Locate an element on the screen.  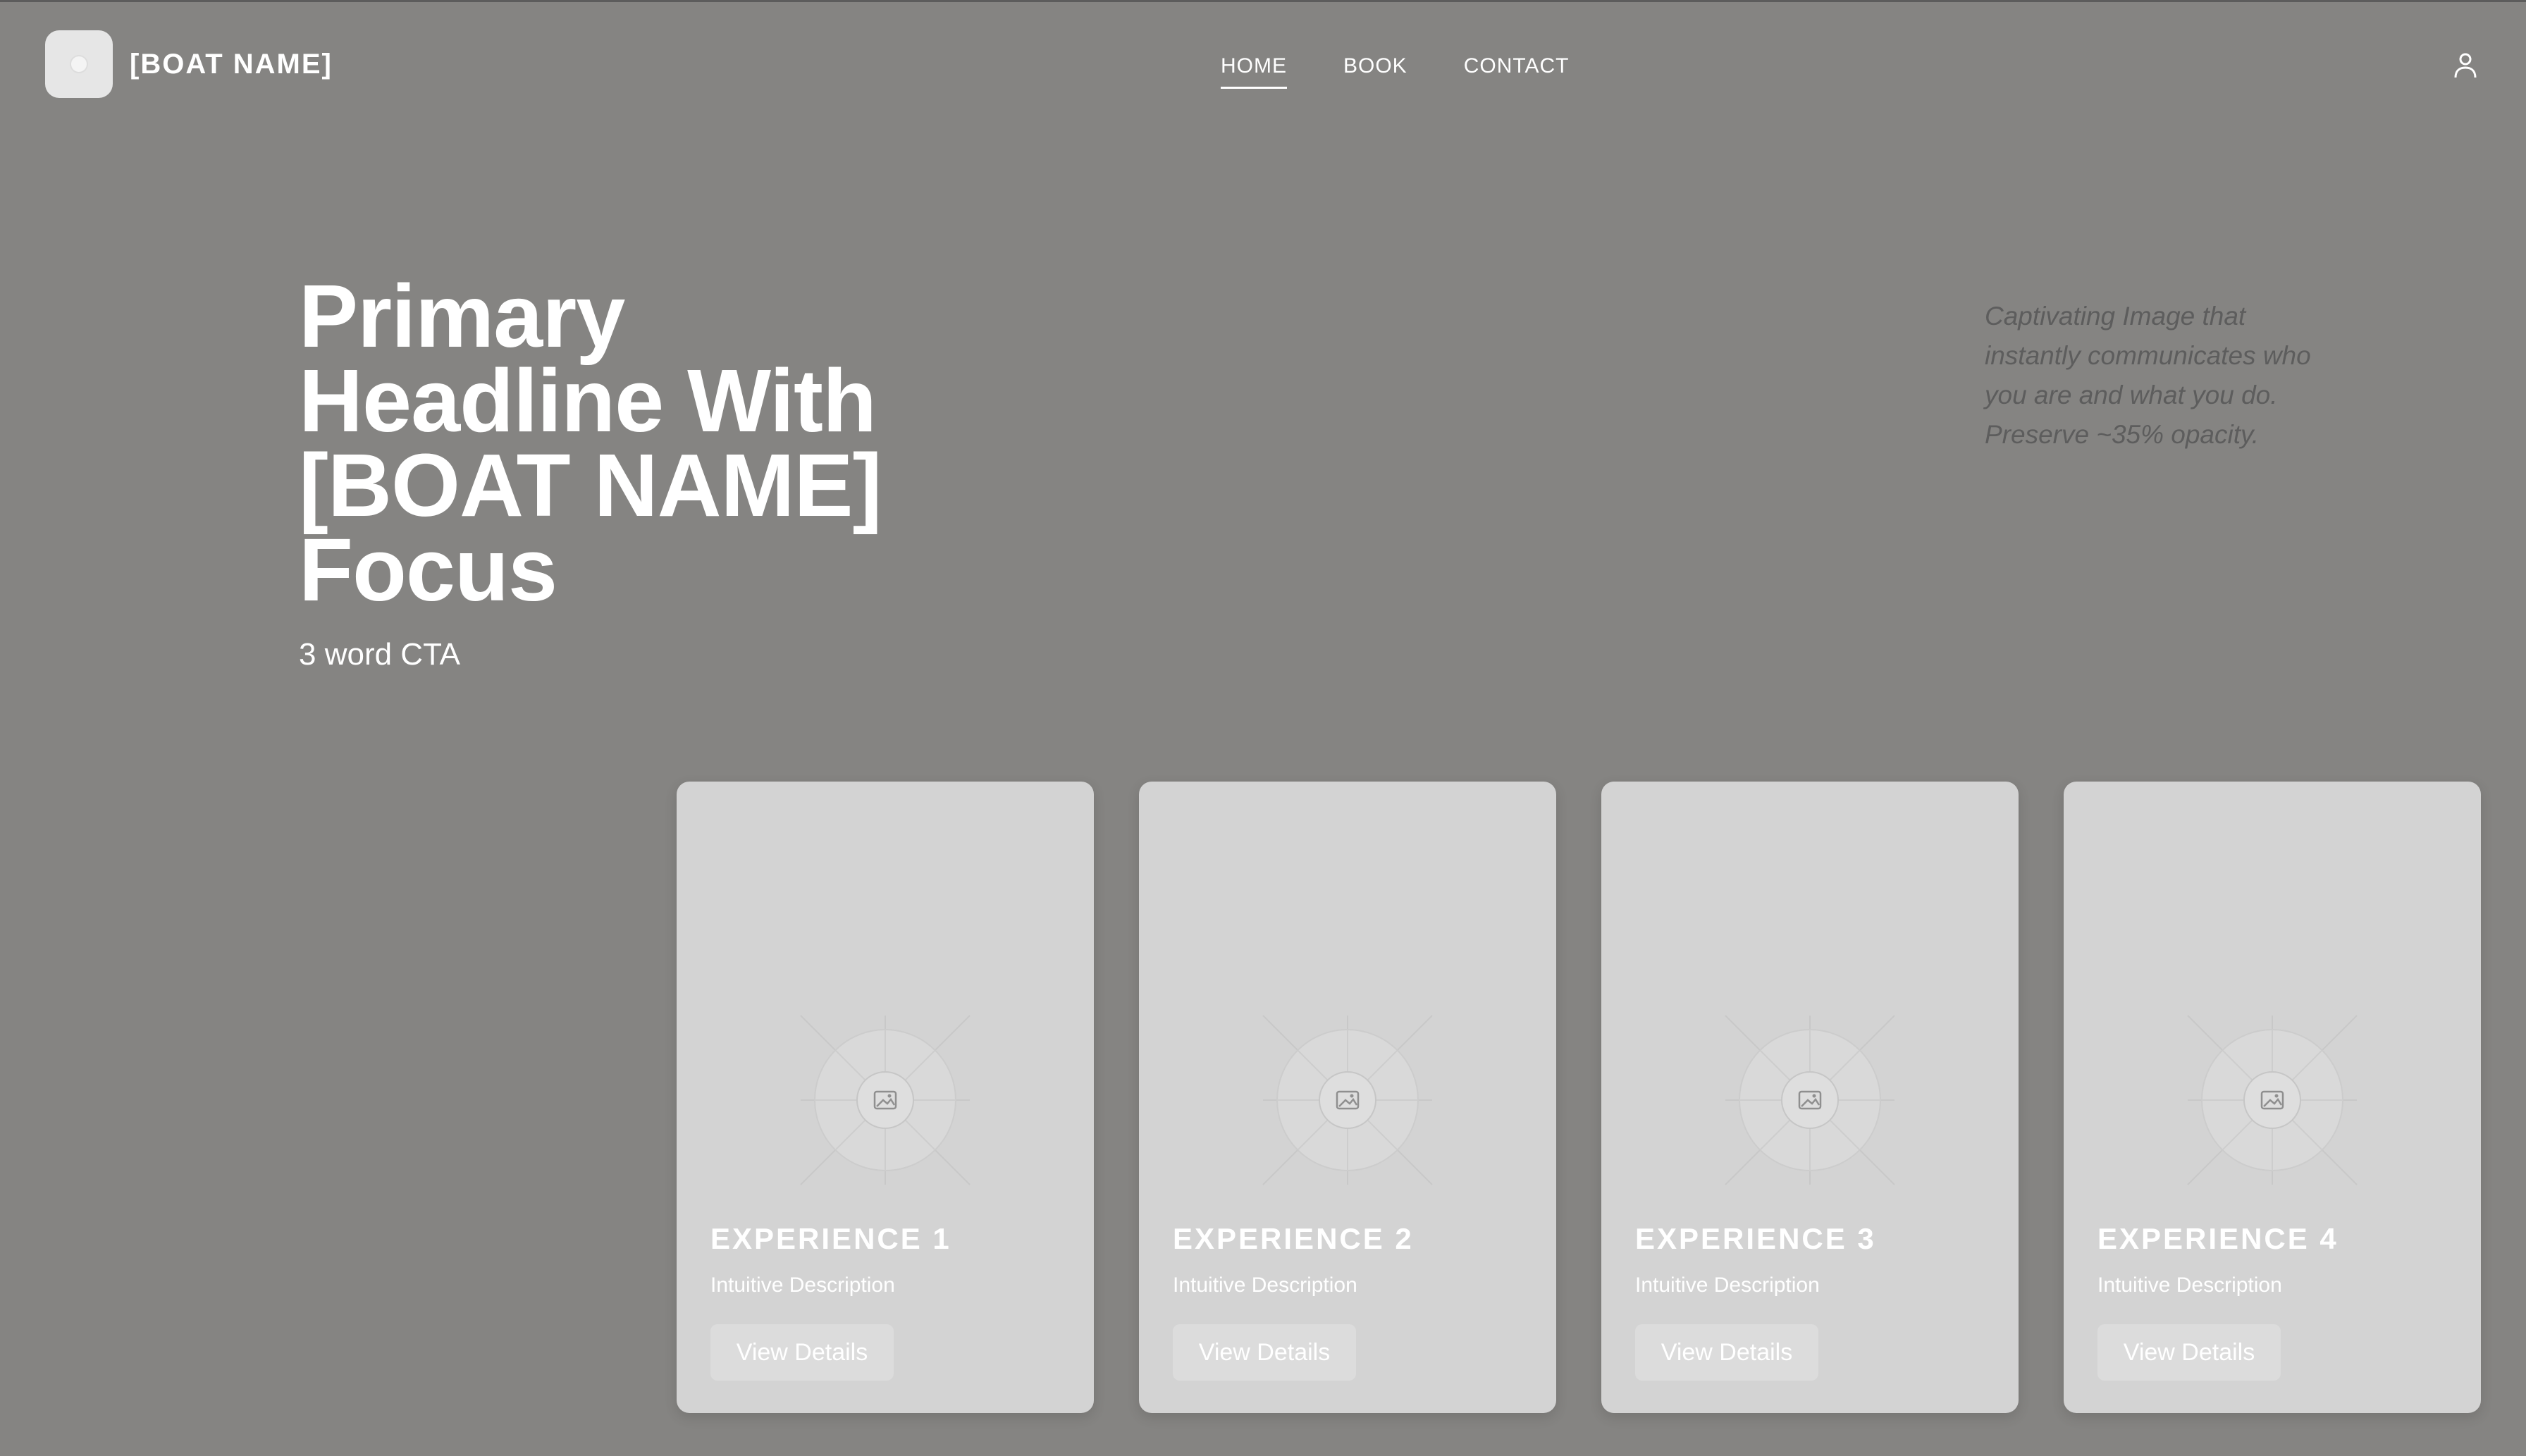
nav-item-contact: CONTACT is located at coordinates (1517, 71).